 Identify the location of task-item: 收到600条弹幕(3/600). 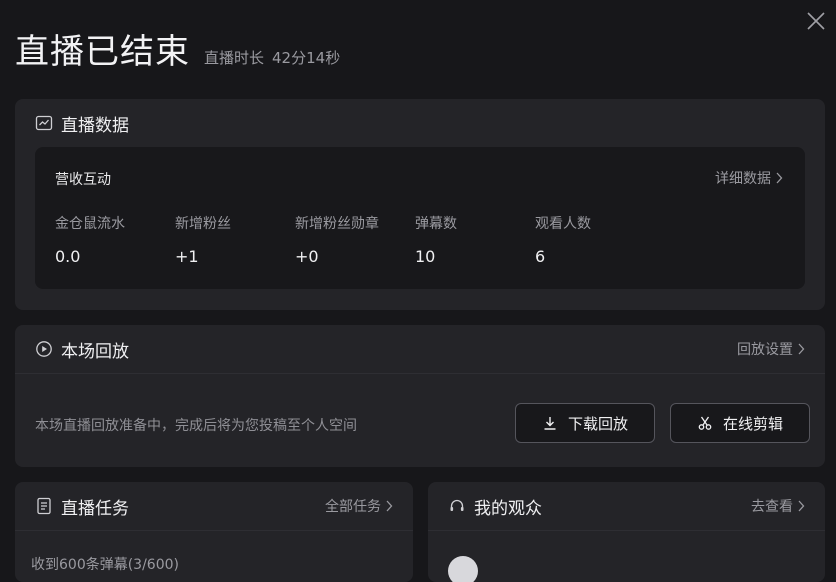
(105, 565).